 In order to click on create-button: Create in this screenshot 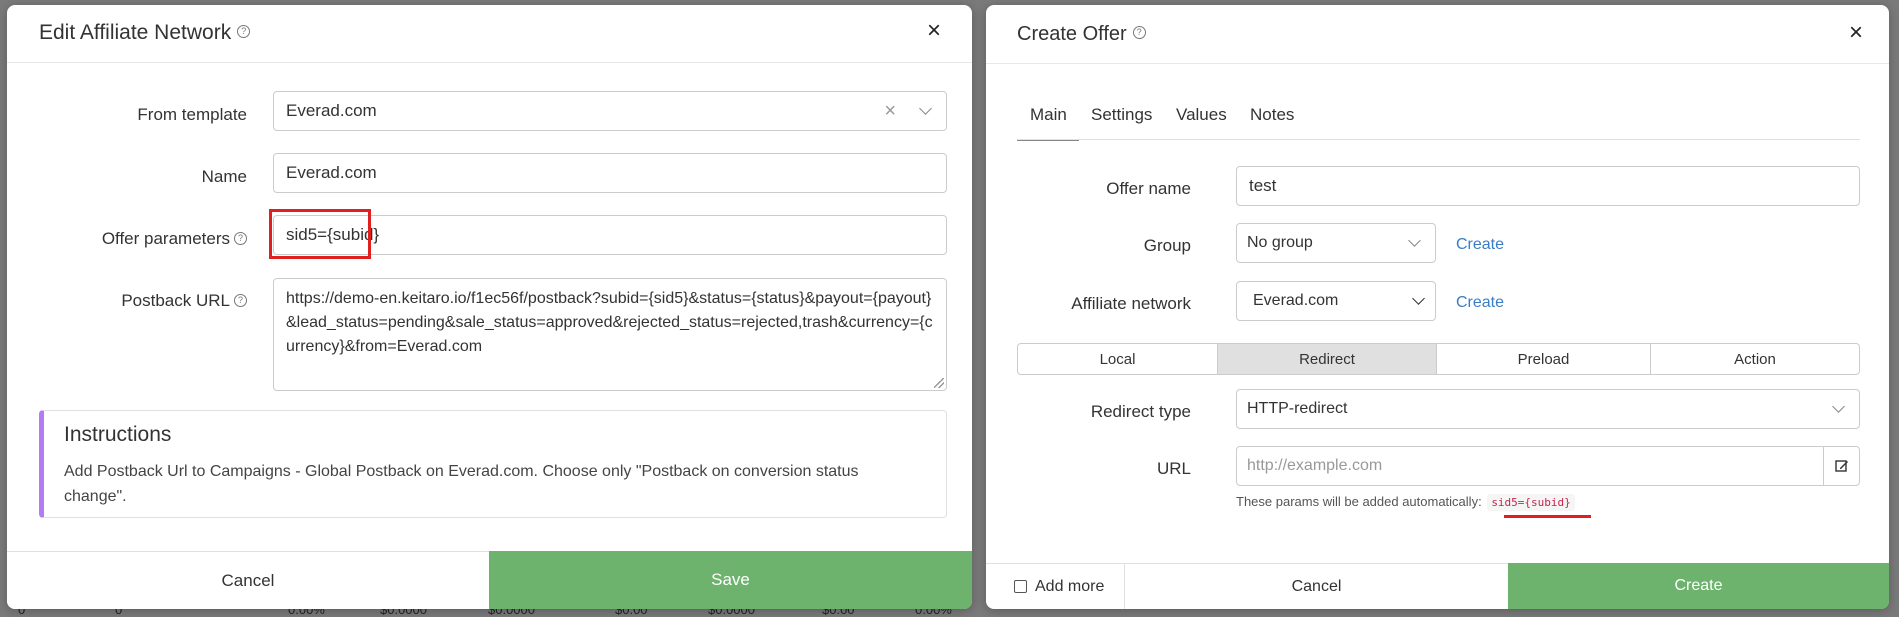, I will do `click(1698, 586)`.